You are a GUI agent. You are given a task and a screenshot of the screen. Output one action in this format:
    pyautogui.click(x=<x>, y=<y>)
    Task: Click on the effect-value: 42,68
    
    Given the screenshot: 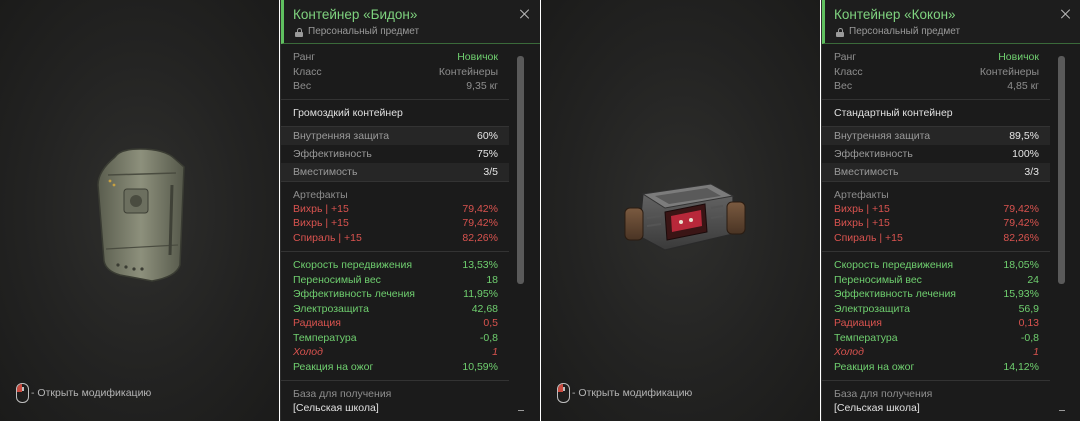 What is the action you would take?
    pyautogui.click(x=484, y=308)
    